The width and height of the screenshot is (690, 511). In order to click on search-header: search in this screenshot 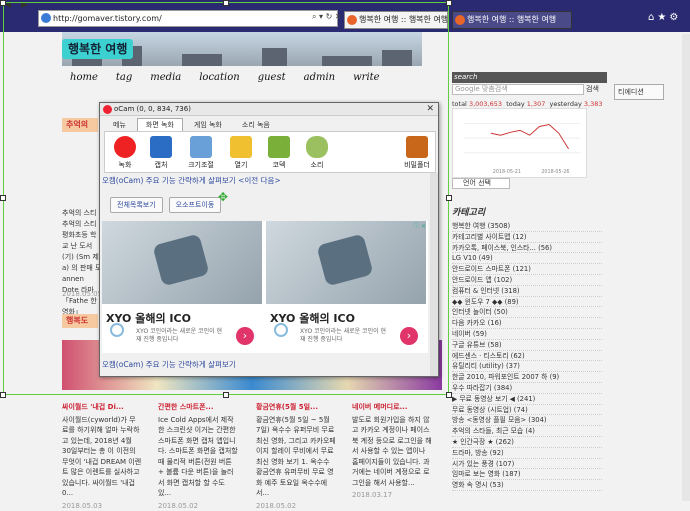, I will do `click(529, 77)`.